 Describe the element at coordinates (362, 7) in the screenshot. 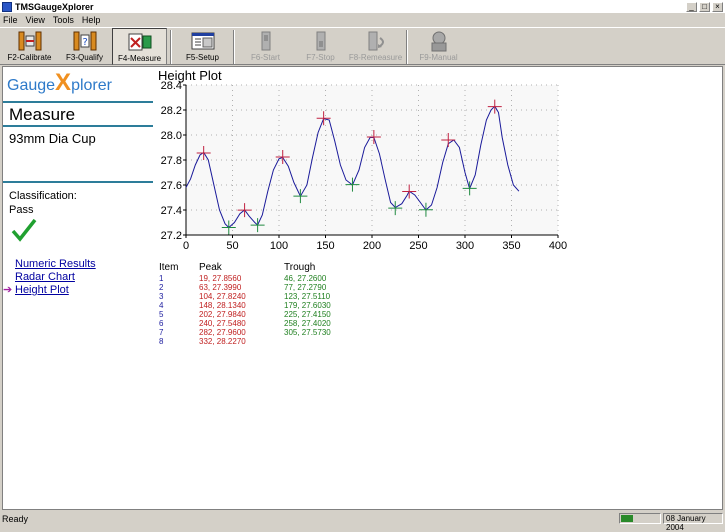

I see `title-bar: TMSGaugeXplorer _ □ ×` at that location.